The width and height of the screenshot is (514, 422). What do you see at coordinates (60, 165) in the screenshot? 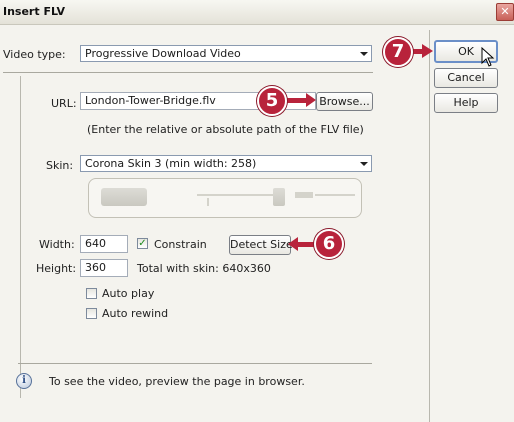
I see `skin-label: Skin:` at bounding box center [60, 165].